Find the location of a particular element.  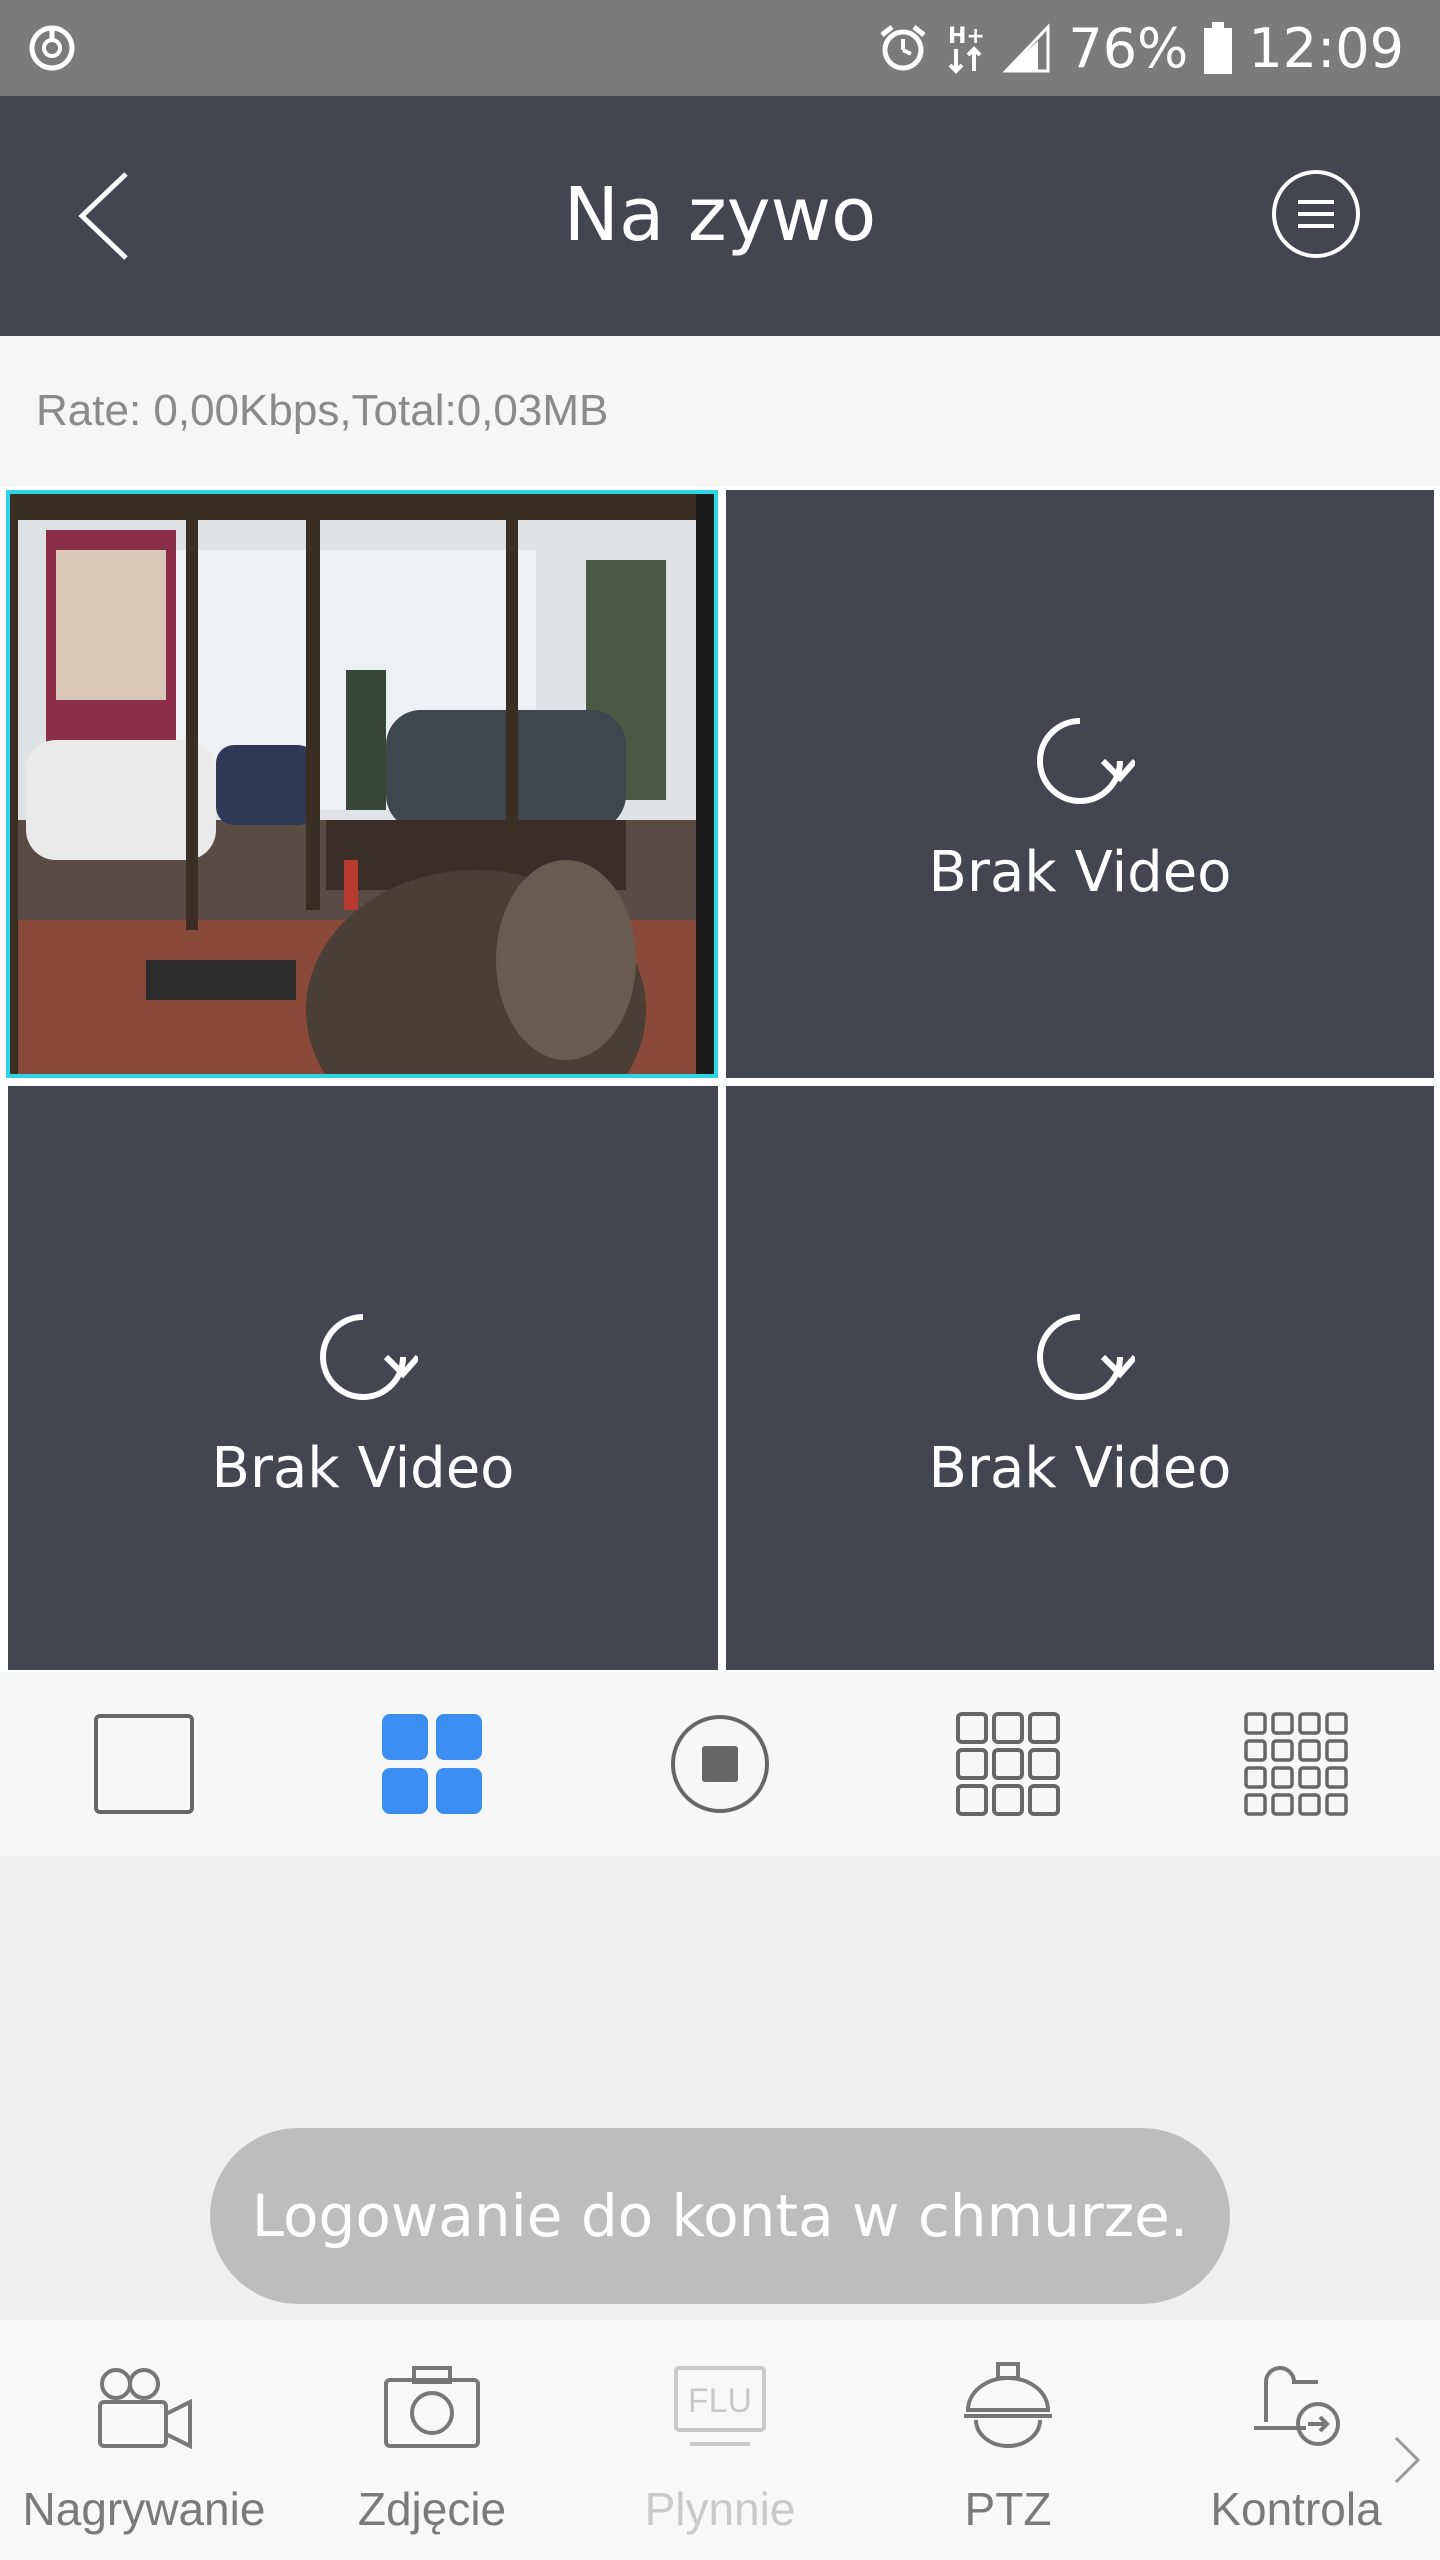

snapshot-button: Zdjęcie is located at coordinates (432, 2440).